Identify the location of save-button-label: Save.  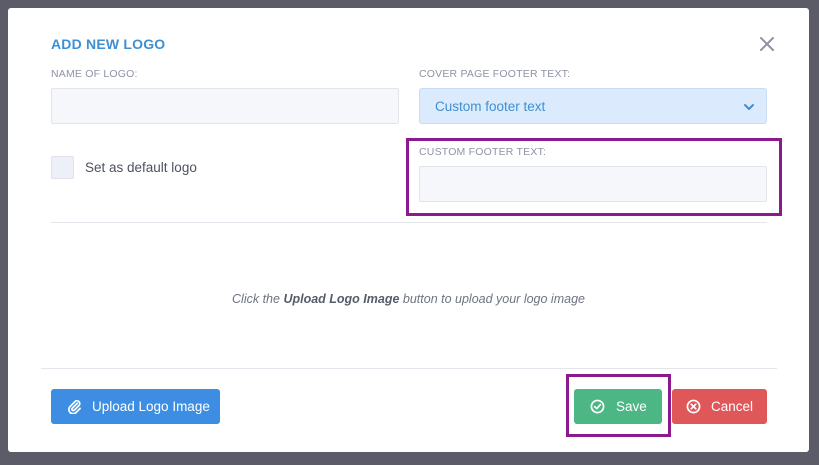
(631, 406).